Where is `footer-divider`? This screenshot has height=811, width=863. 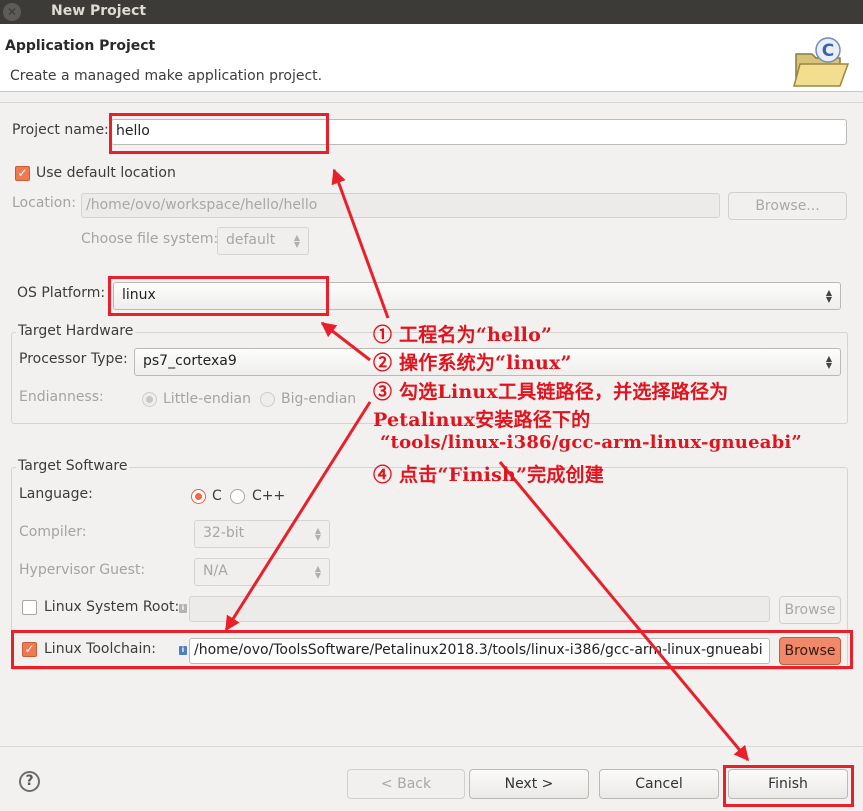 footer-divider is located at coordinates (431, 746).